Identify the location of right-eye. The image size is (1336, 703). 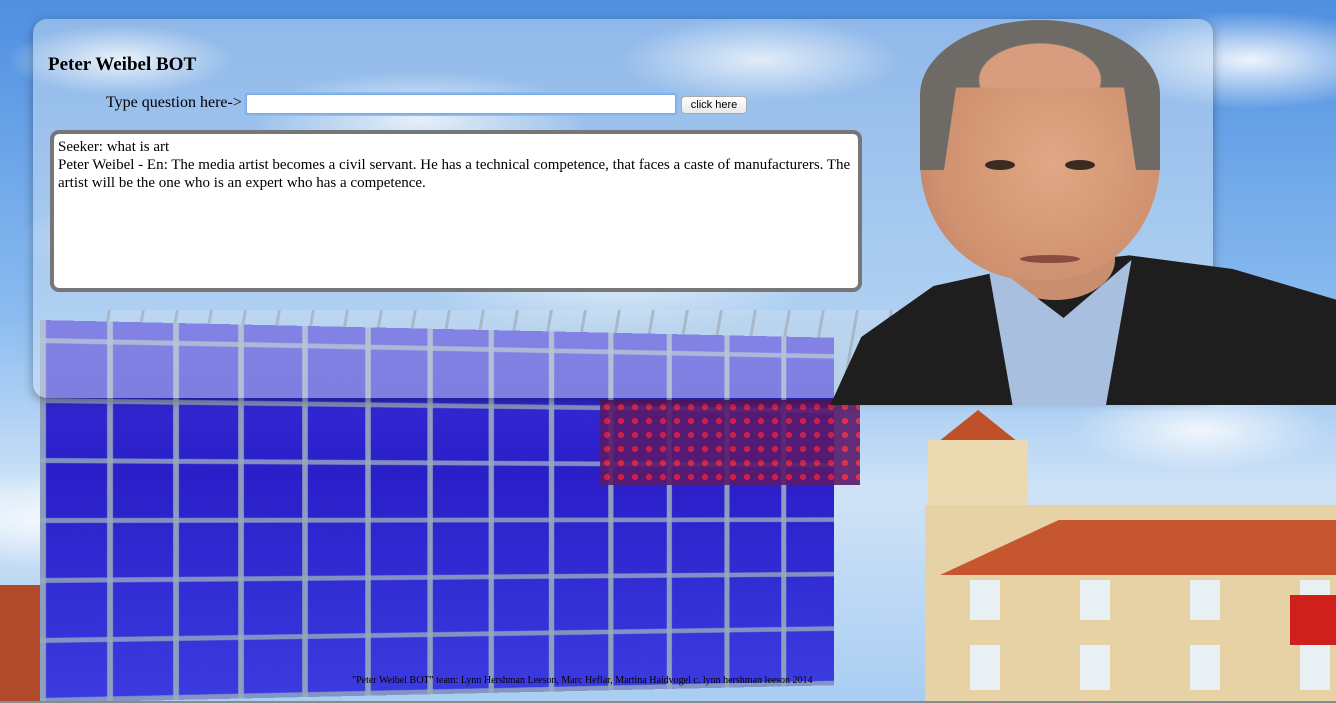
(1080, 165).